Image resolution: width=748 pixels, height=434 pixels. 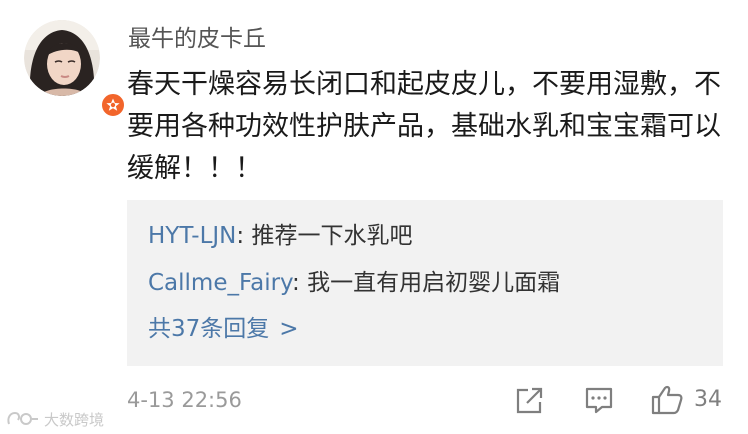 What do you see at coordinates (209, 329) in the screenshot?
I see `more-replies-label: 共37条回复` at bounding box center [209, 329].